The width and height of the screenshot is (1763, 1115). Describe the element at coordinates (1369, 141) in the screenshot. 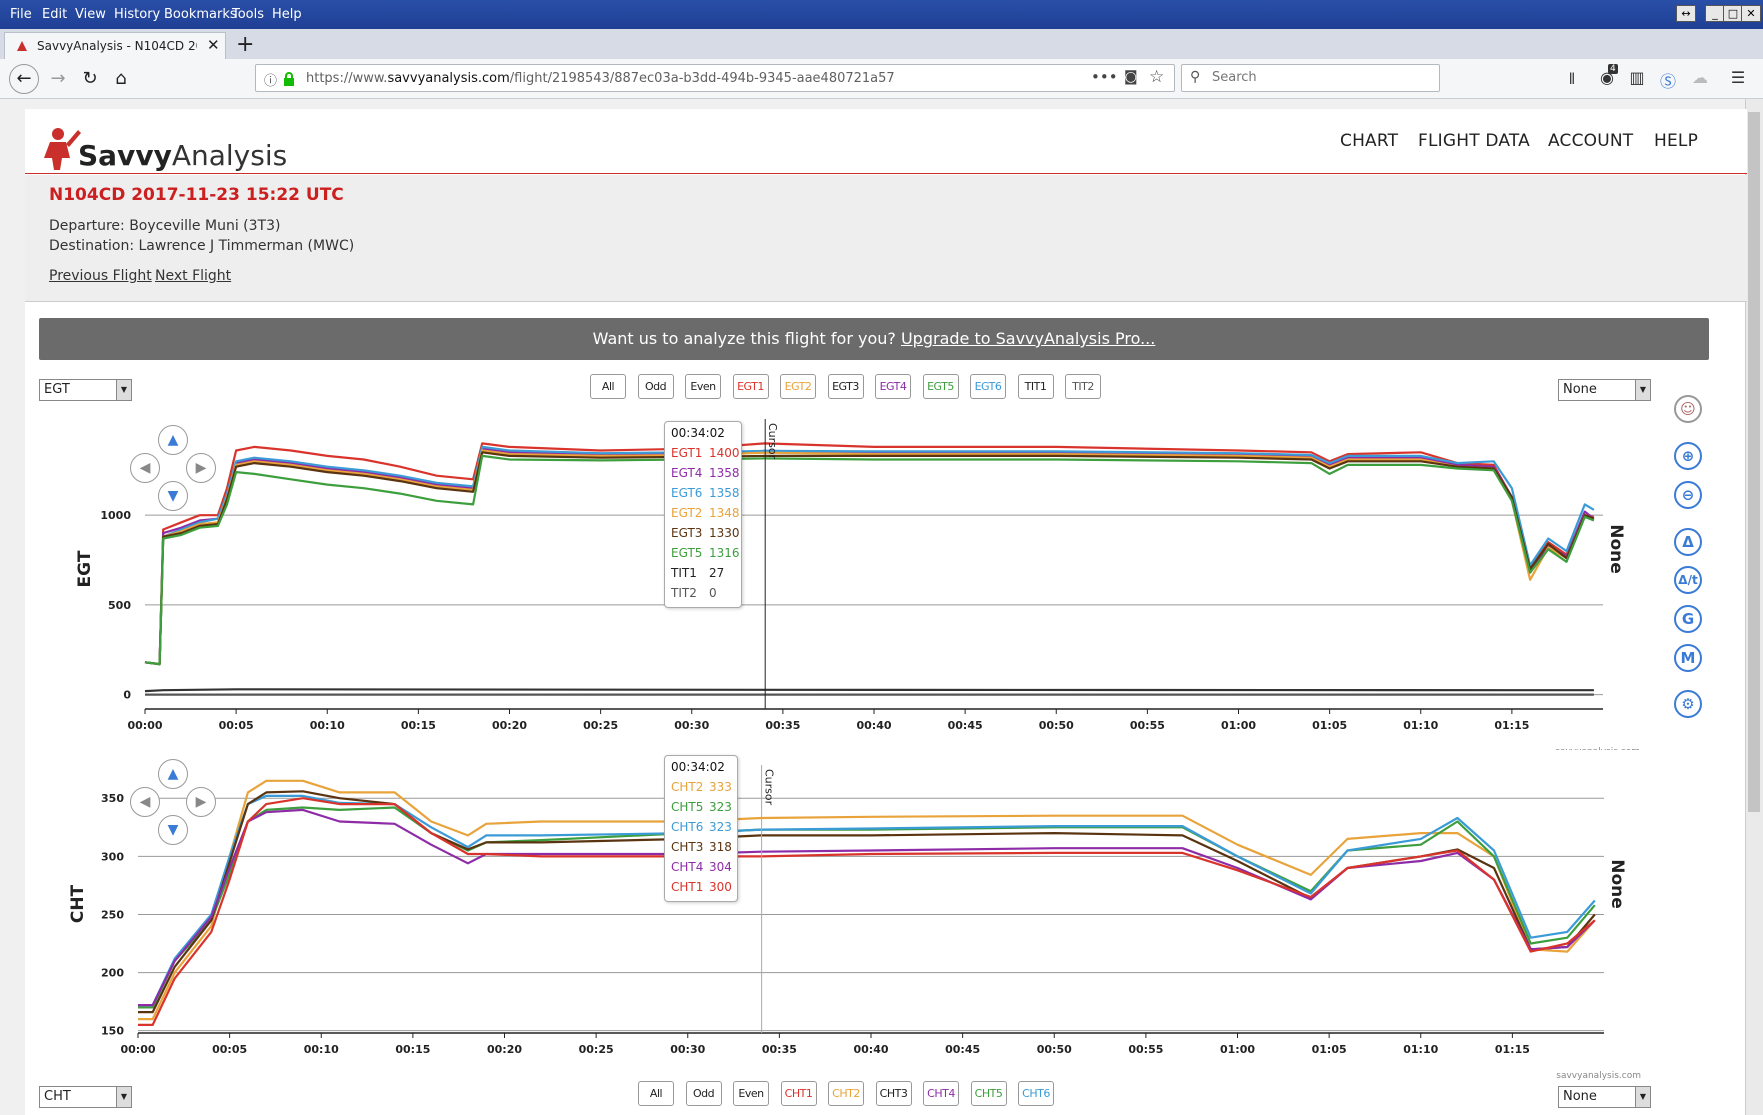

I see `nav-chart: CHART` at that location.